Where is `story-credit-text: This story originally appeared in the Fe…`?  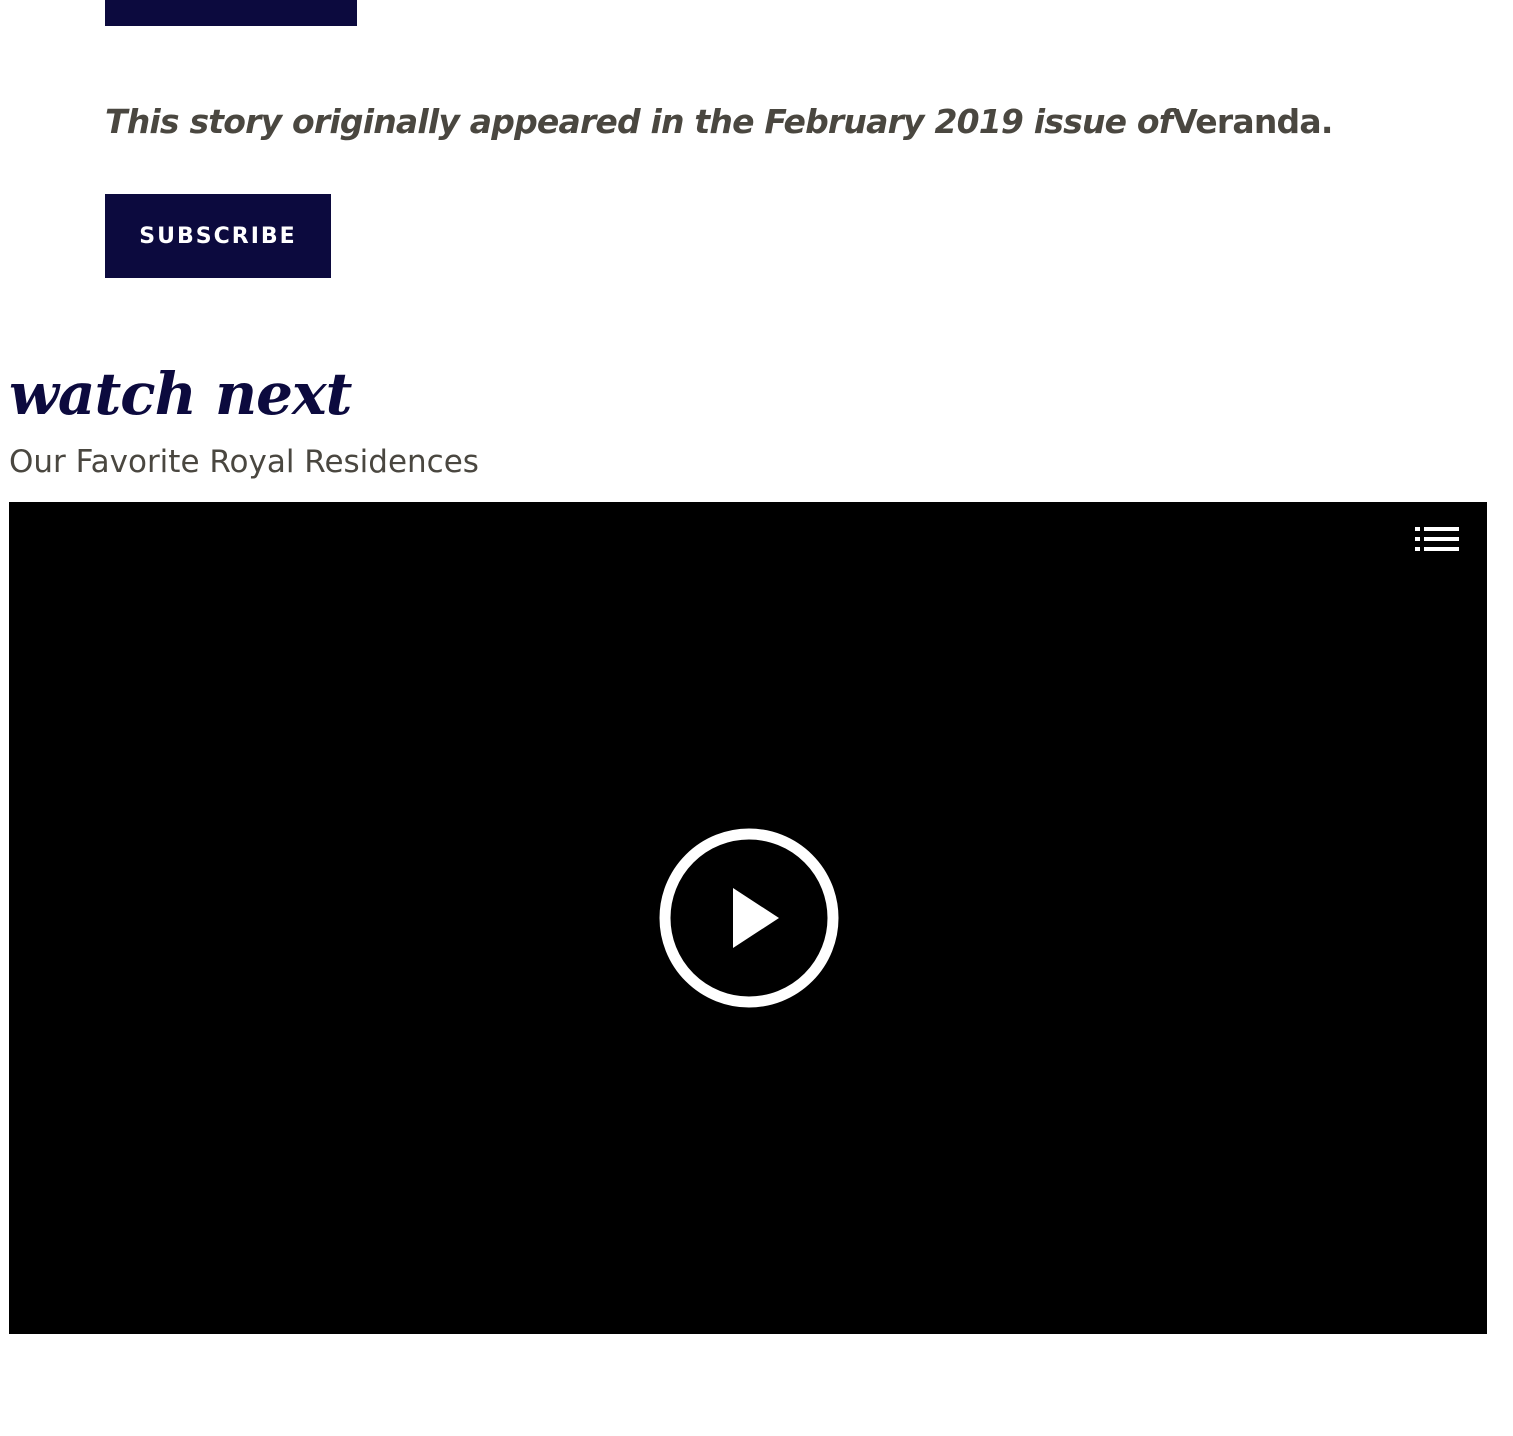 story-credit-text: This story originally appeared in the Fe… is located at coordinates (639, 121).